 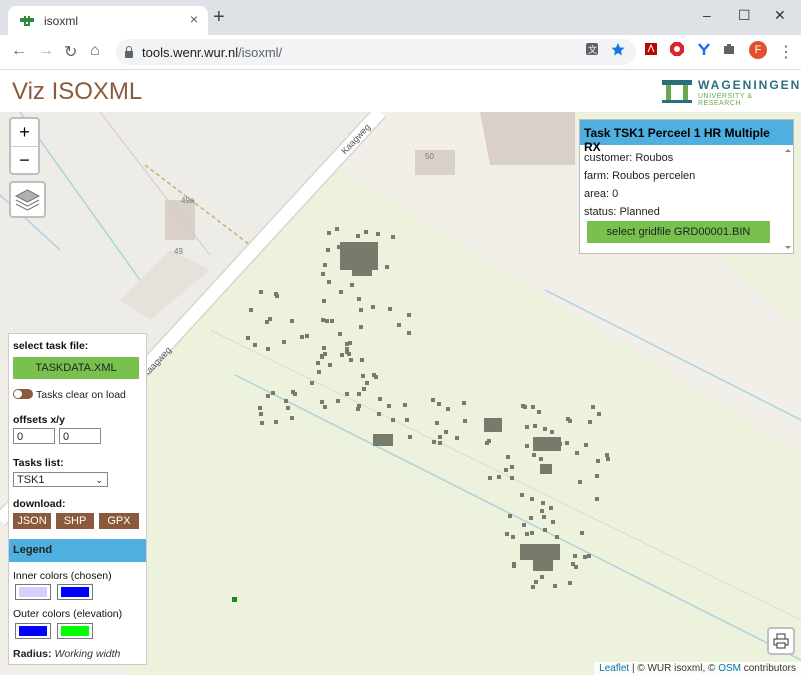 What do you see at coordinates (758, 50) in the screenshot?
I see `profile-avatar: F` at bounding box center [758, 50].